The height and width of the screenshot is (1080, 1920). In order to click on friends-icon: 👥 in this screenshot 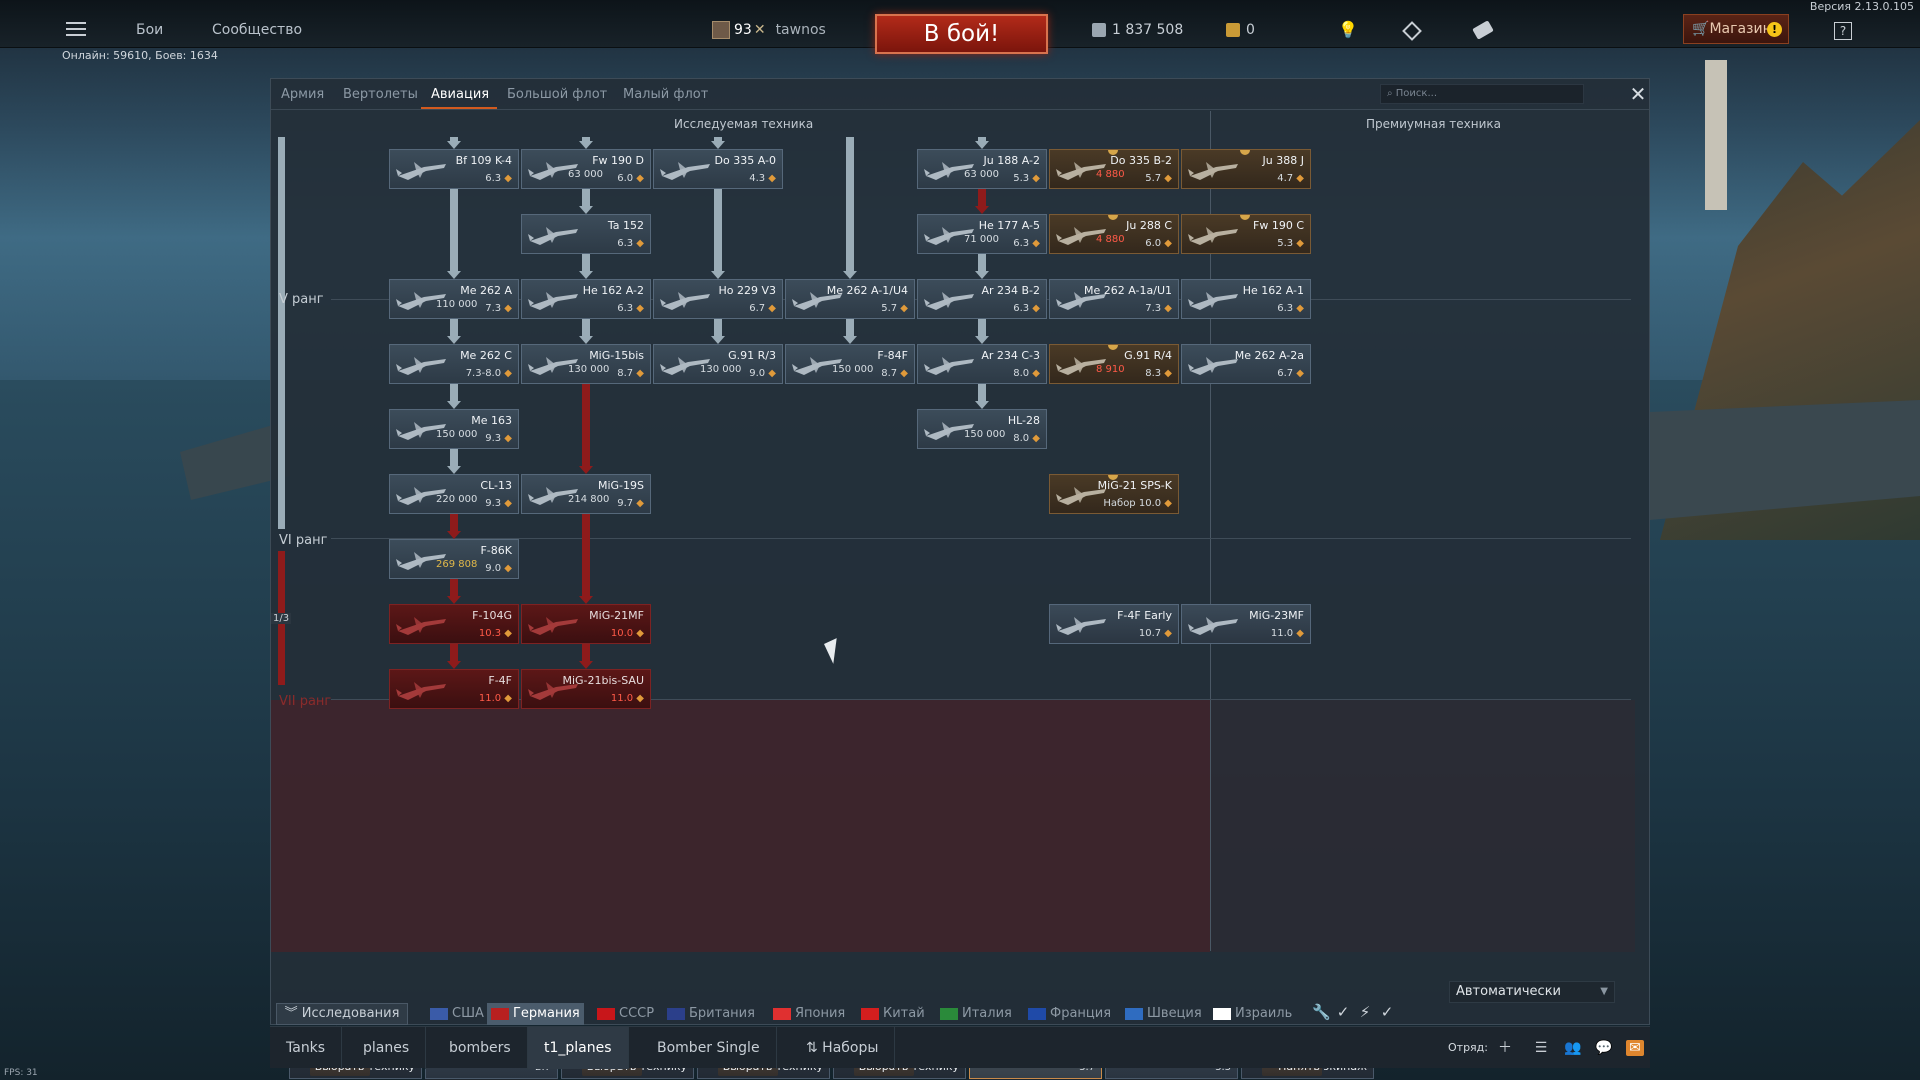, I will do `click(1573, 1048)`.